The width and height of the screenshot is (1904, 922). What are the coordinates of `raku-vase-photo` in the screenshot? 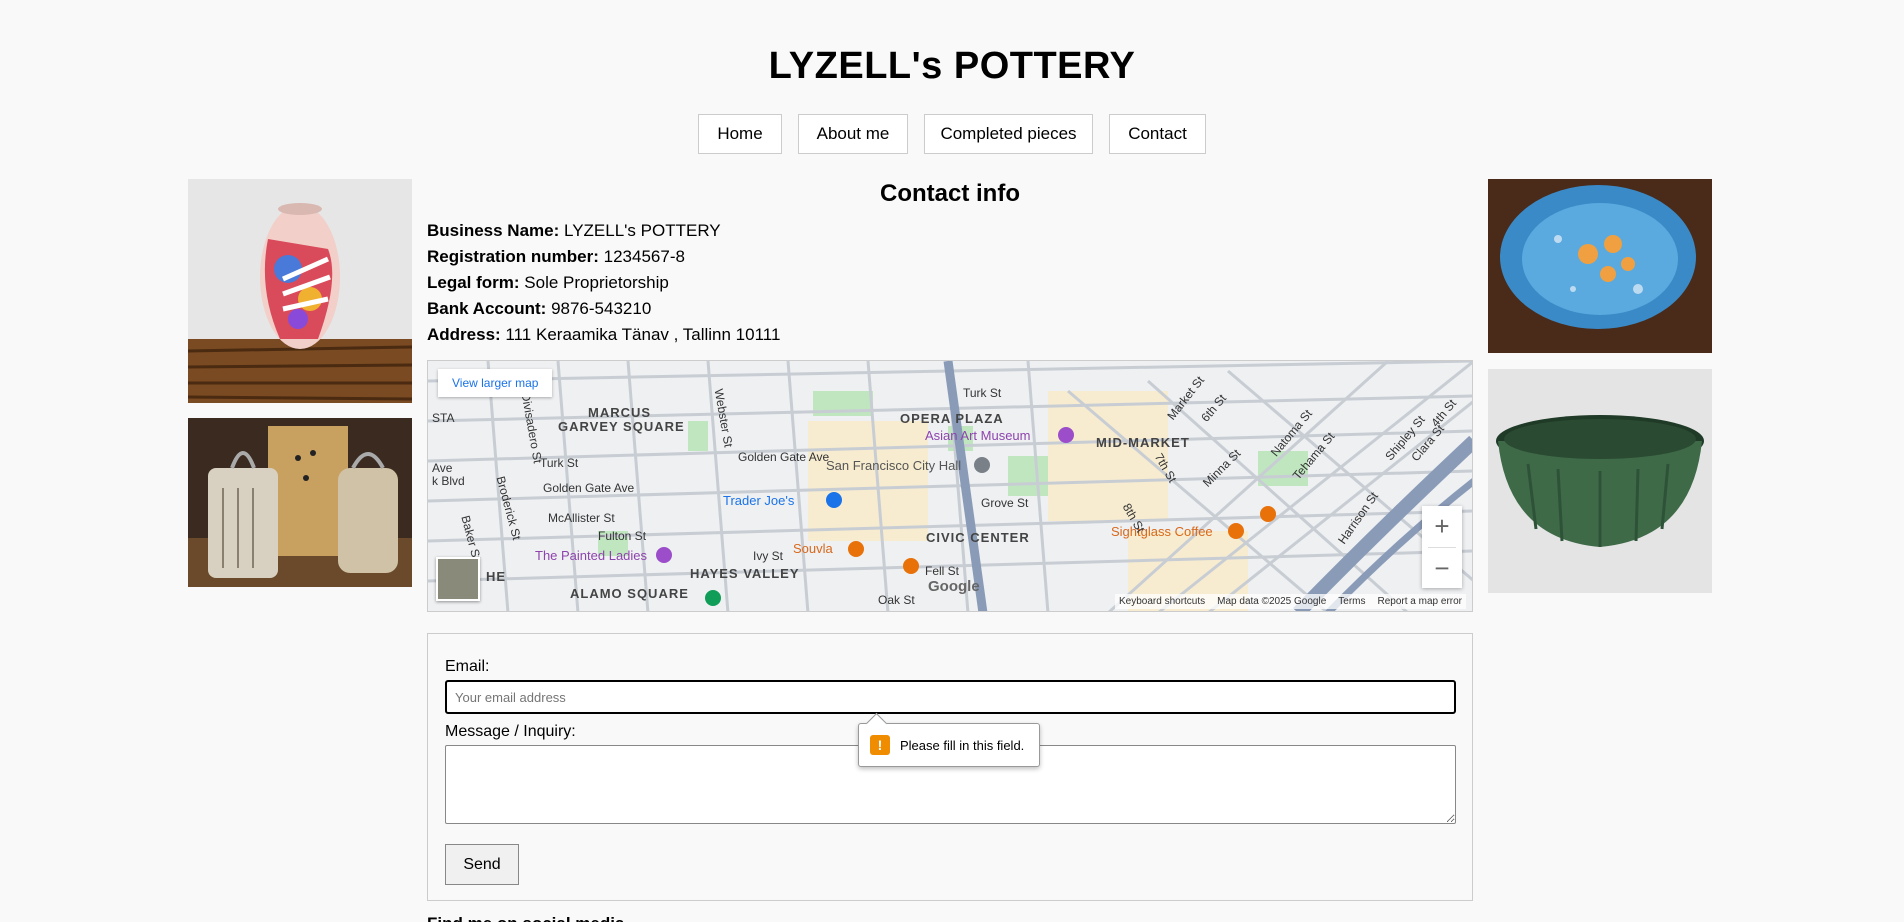 It's located at (300, 291).